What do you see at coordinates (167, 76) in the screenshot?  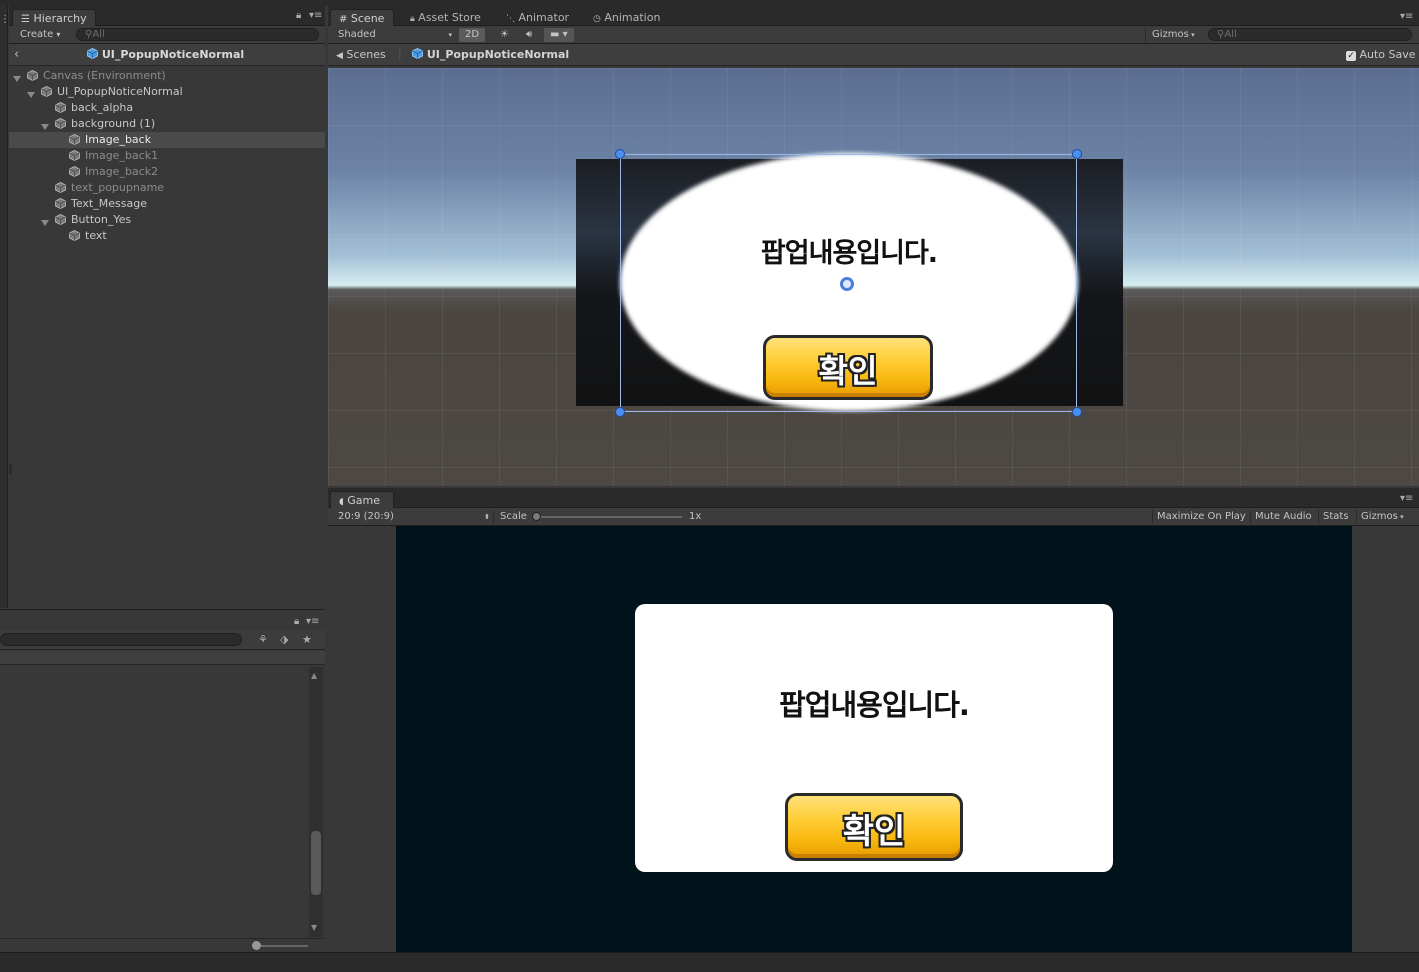 I see `hierarchy-item: Canvas (Environment)` at bounding box center [167, 76].